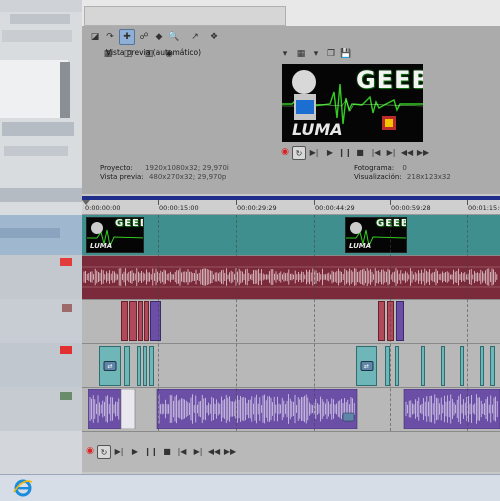 This screenshot has width=500, height=501. I want to click on panel-tab-area, so click(185, 16).